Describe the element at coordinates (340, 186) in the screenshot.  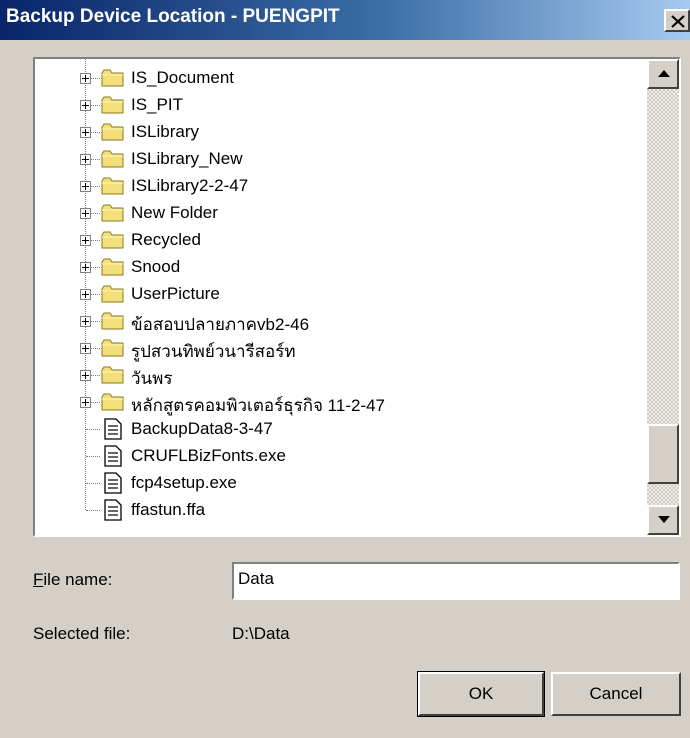
I see `tree-folder-item: ISLibrary2-2-47` at that location.